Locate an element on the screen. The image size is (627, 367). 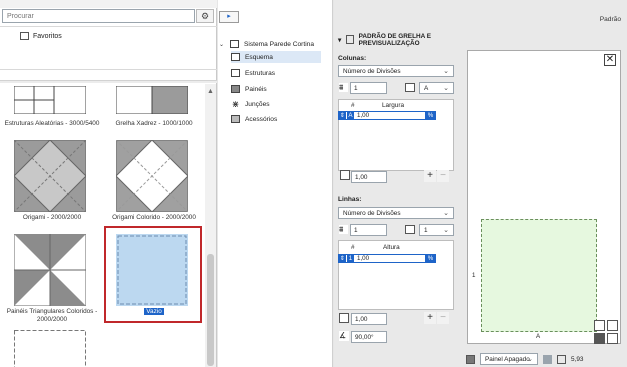
columns-label: Colunas: is located at coordinates (352, 58).